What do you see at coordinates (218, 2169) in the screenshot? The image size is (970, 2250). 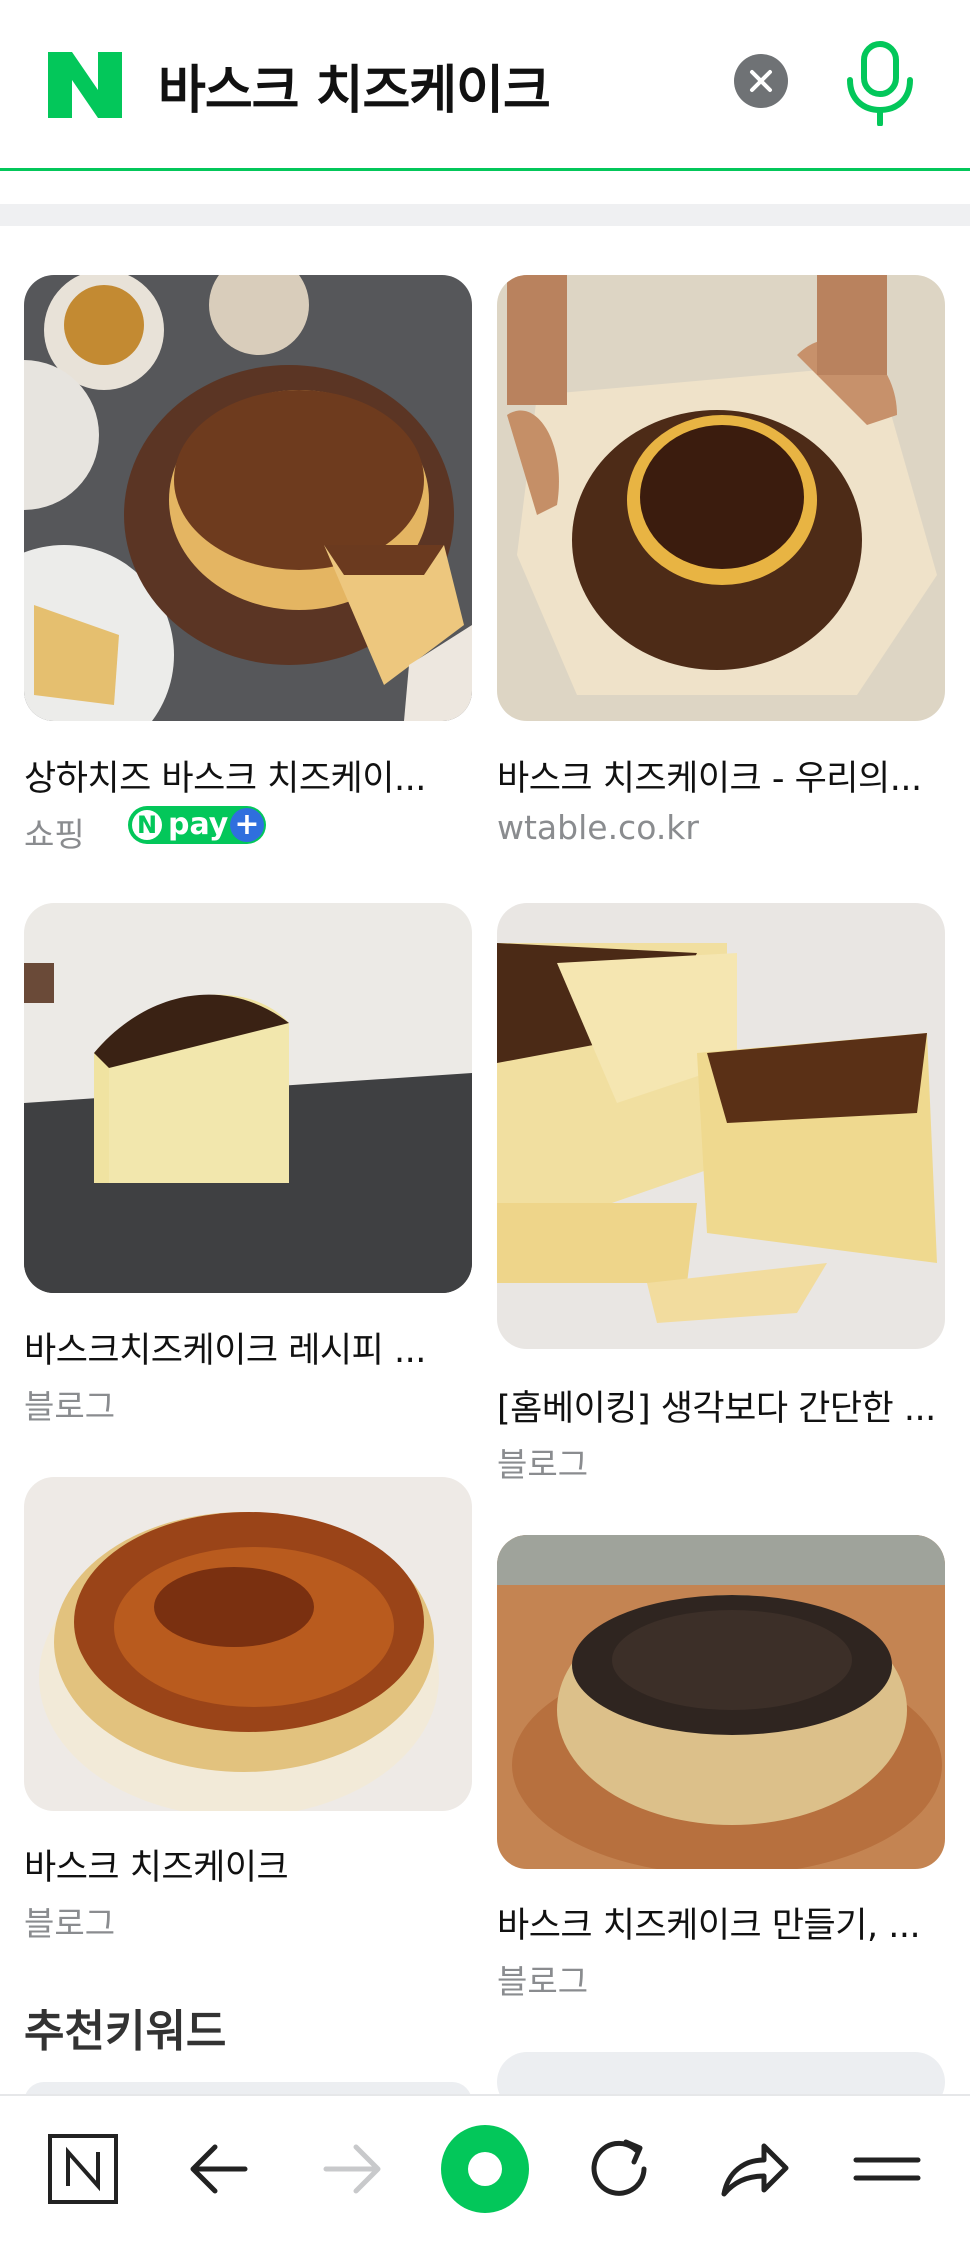 I see `back-arrow-icon` at bounding box center [218, 2169].